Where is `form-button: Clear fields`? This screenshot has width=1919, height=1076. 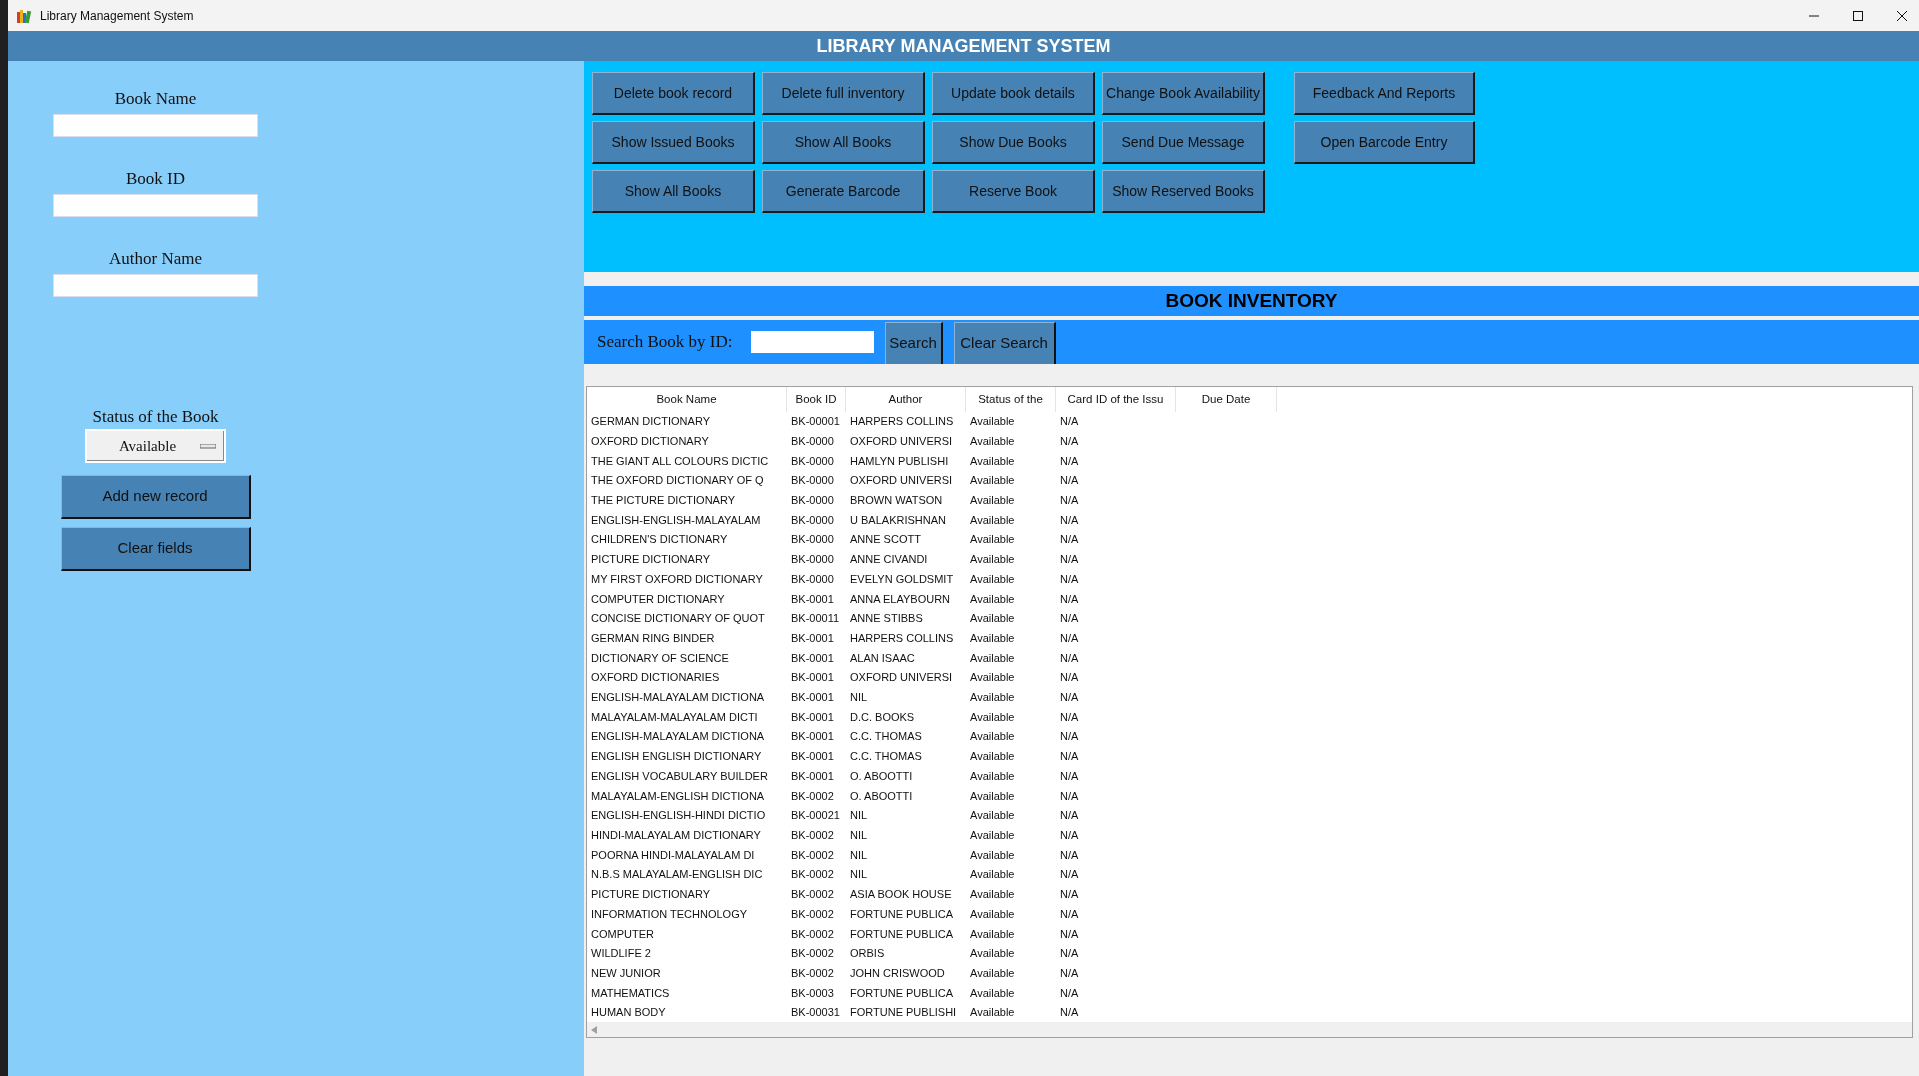
form-button: Clear fields is located at coordinates (155, 549).